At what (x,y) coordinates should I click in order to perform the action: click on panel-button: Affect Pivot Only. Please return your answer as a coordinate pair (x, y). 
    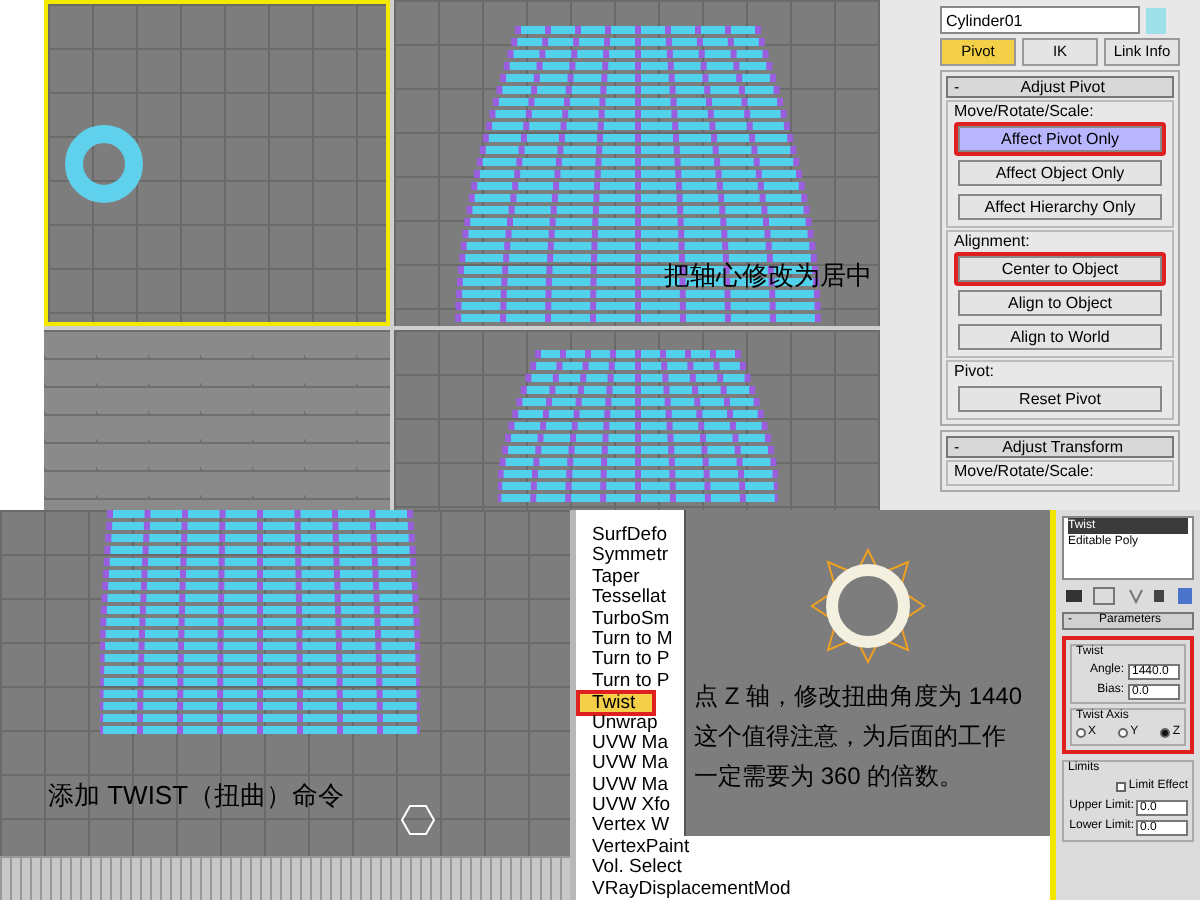
    Looking at the image, I should click on (1060, 139).